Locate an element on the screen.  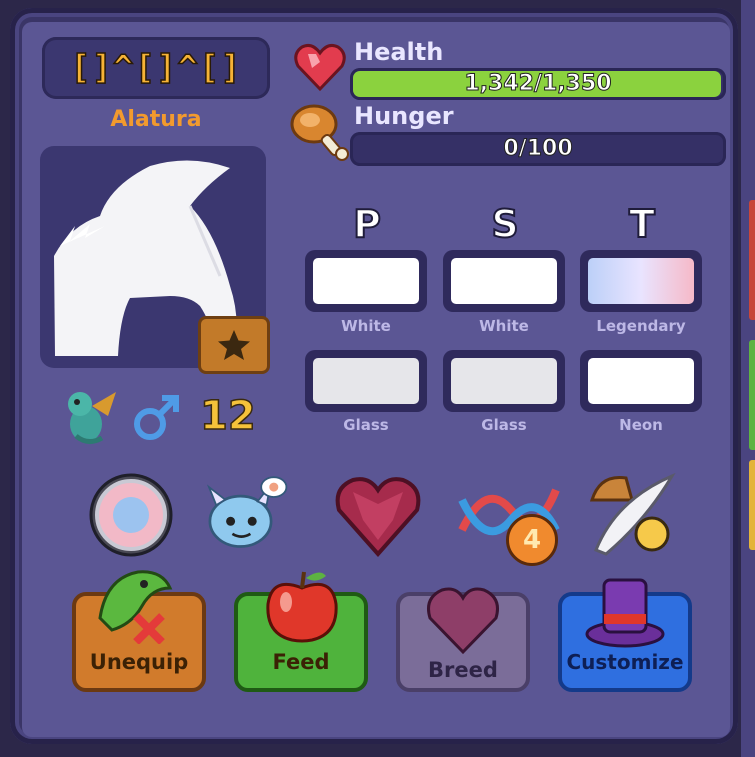
tertiary-color-swatch is located at coordinates (641, 281).